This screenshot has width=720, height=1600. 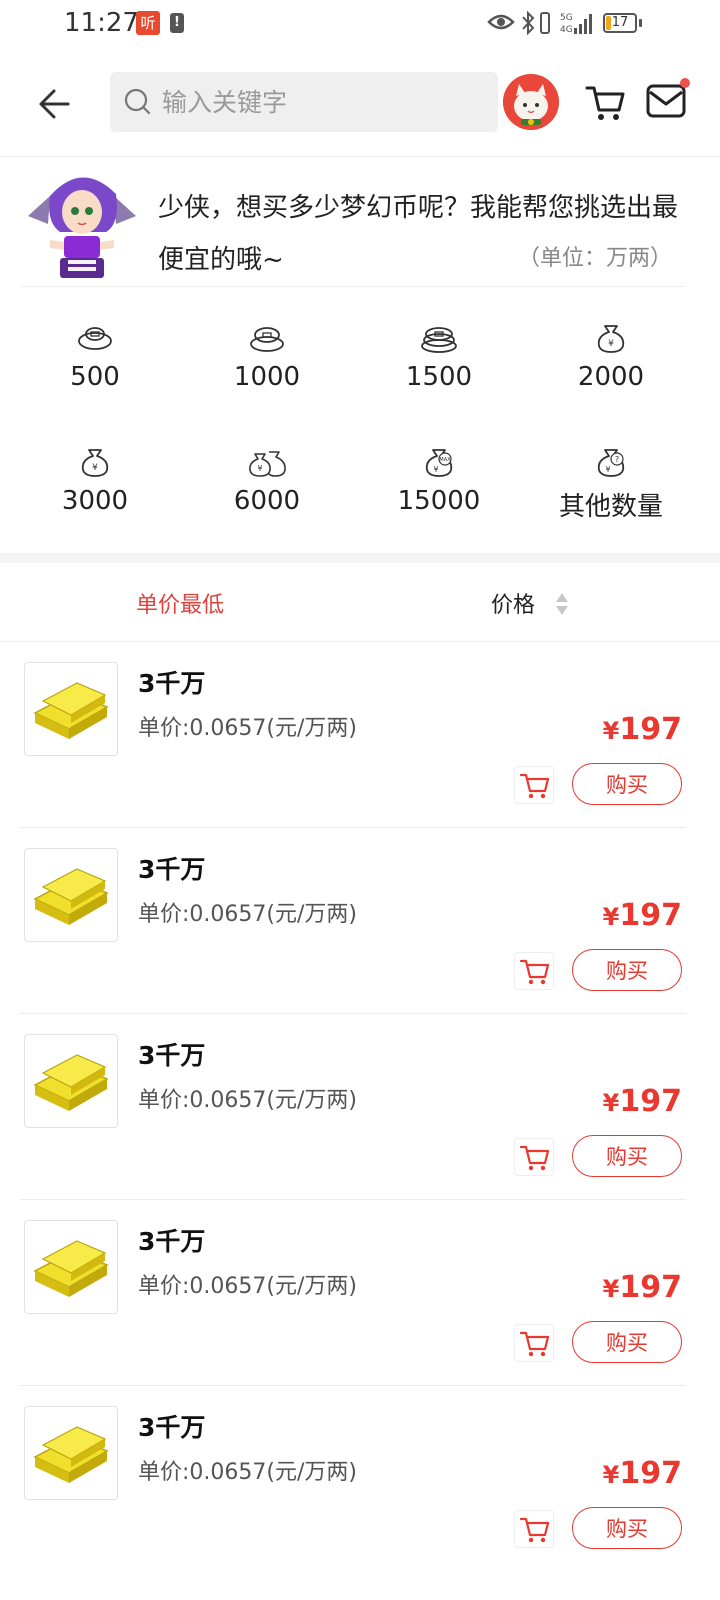 I want to click on sort-bar: 单价最低 价格, so click(x=360, y=602).